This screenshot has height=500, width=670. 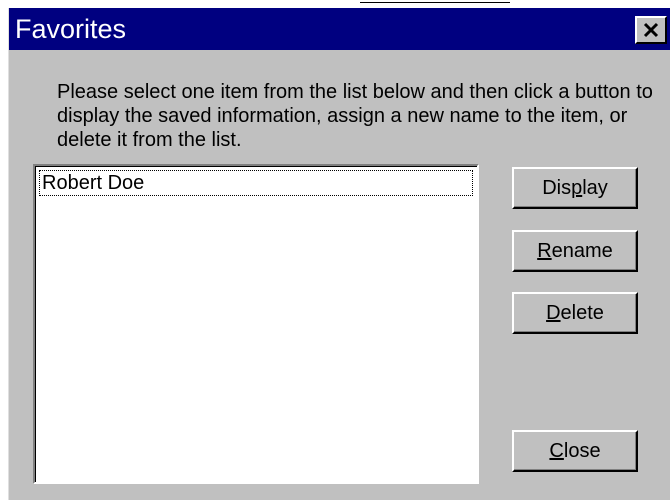 I want to click on close-button: Close, so click(x=575, y=451).